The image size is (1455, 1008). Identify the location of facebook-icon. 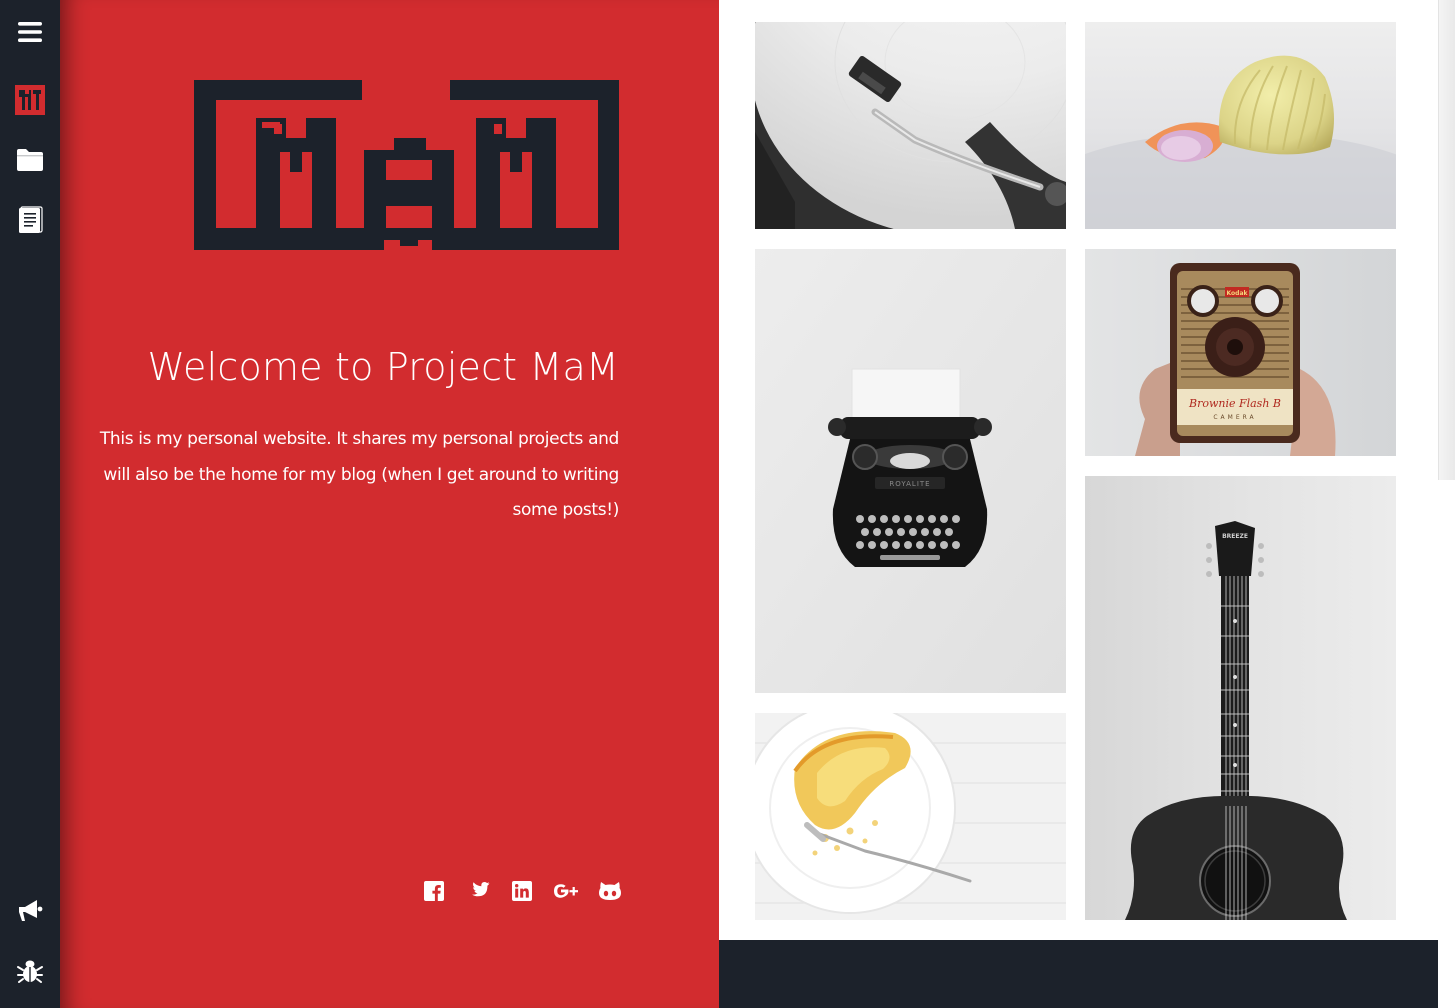
(434, 893).